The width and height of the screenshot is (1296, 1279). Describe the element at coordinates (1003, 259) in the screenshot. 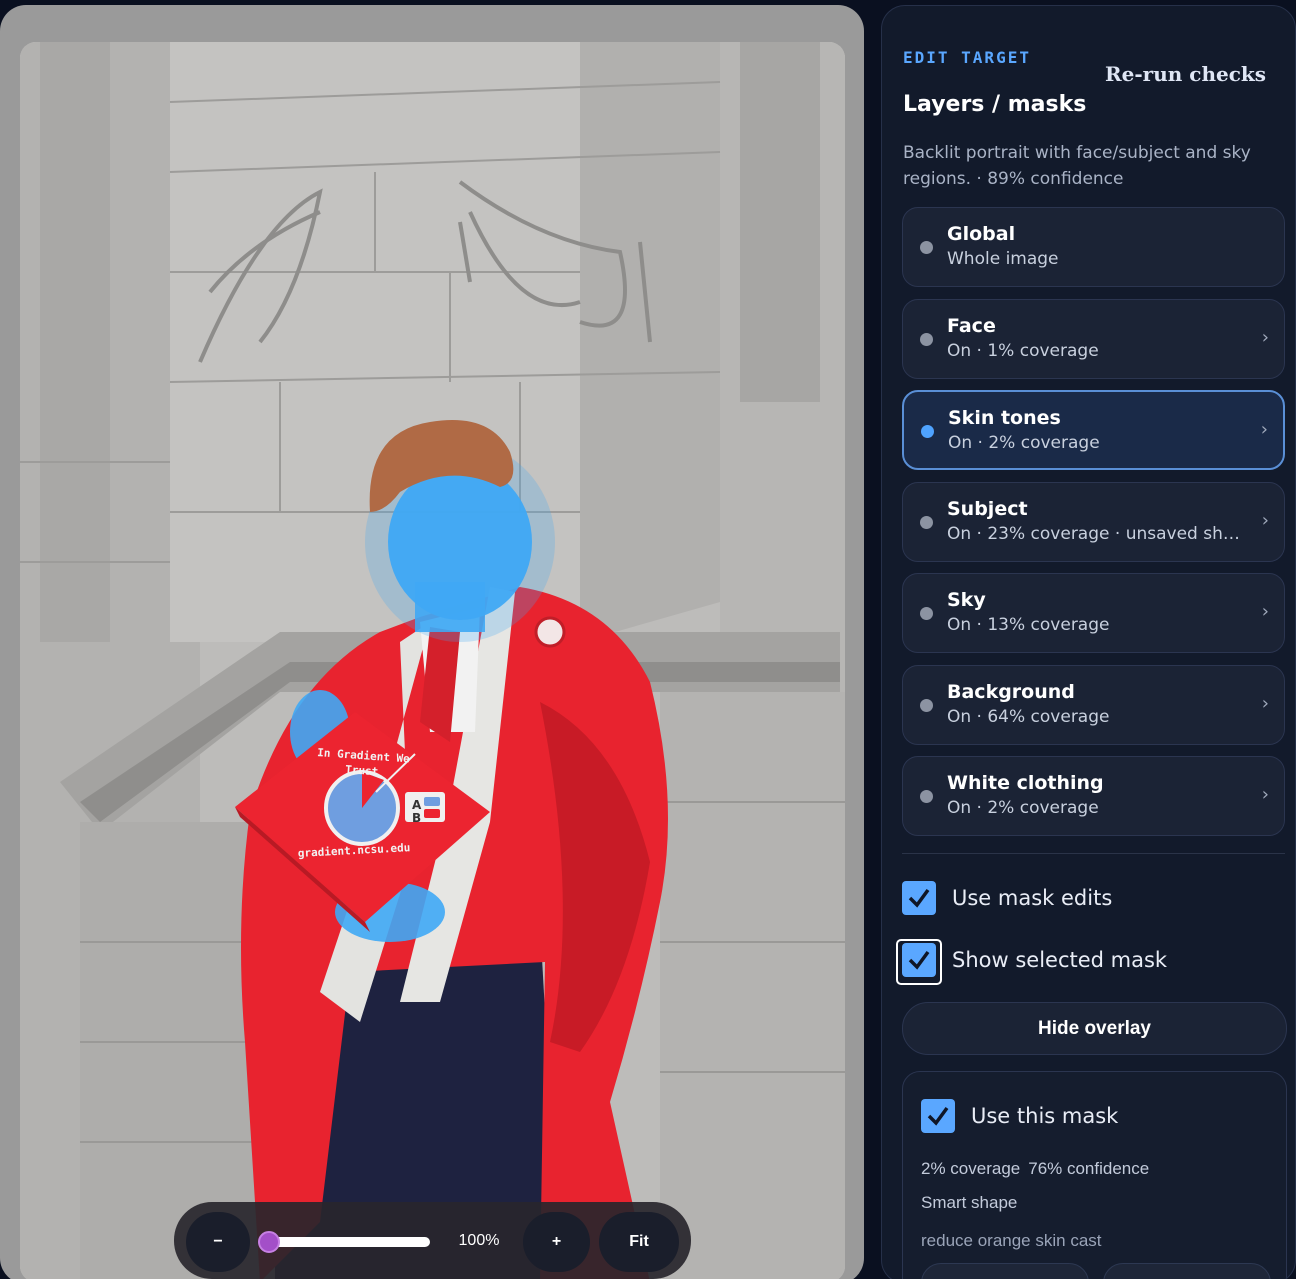

I see `layer-subtitle: Whole image` at that location.